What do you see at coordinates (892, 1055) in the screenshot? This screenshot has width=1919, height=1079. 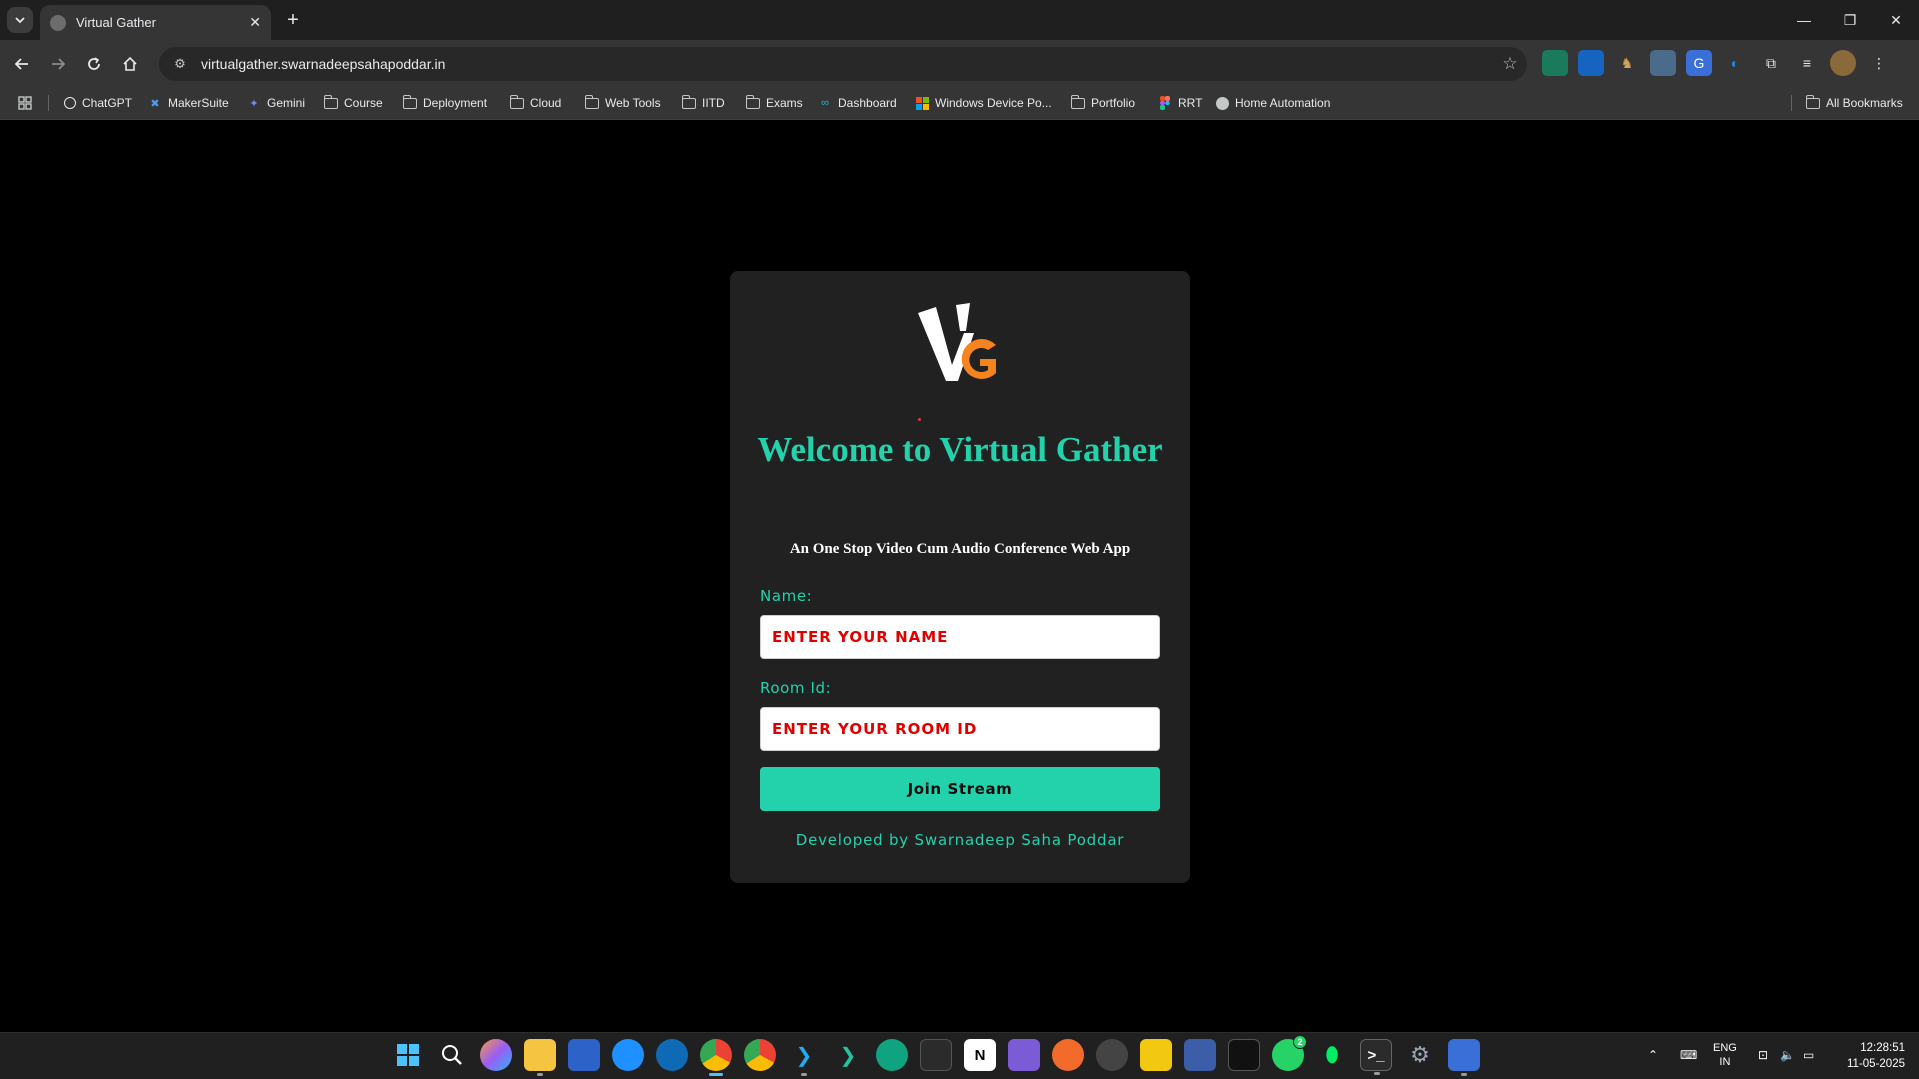 I see `chatgpt-app-icon` at bounding box center [892, 1055].